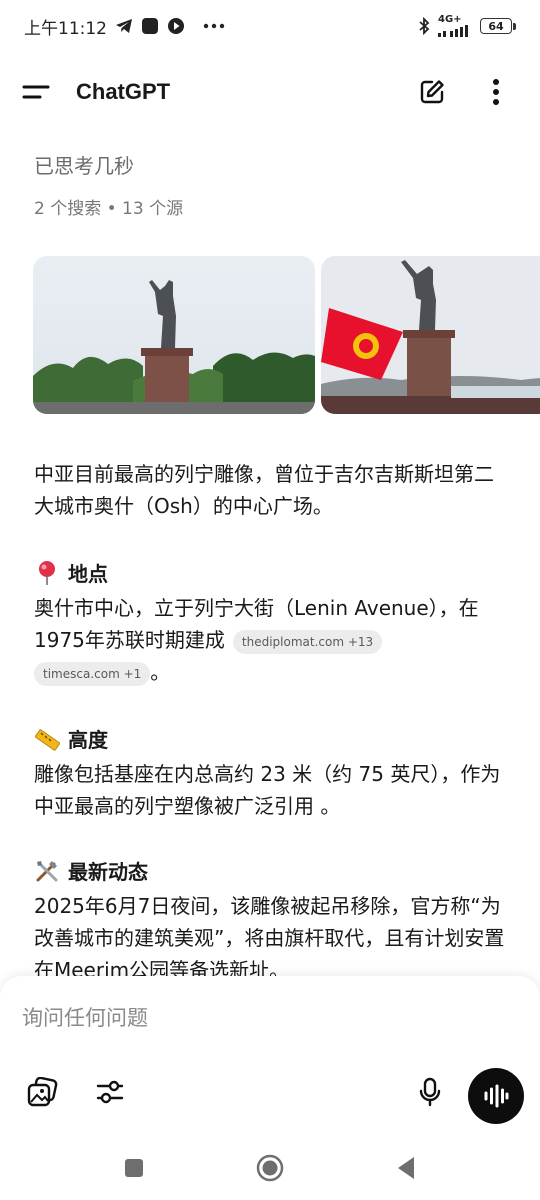 Image resolution: width=540 pixels, height=1200 pixels. I want to click on battery-level: 64, so click(496, 26).